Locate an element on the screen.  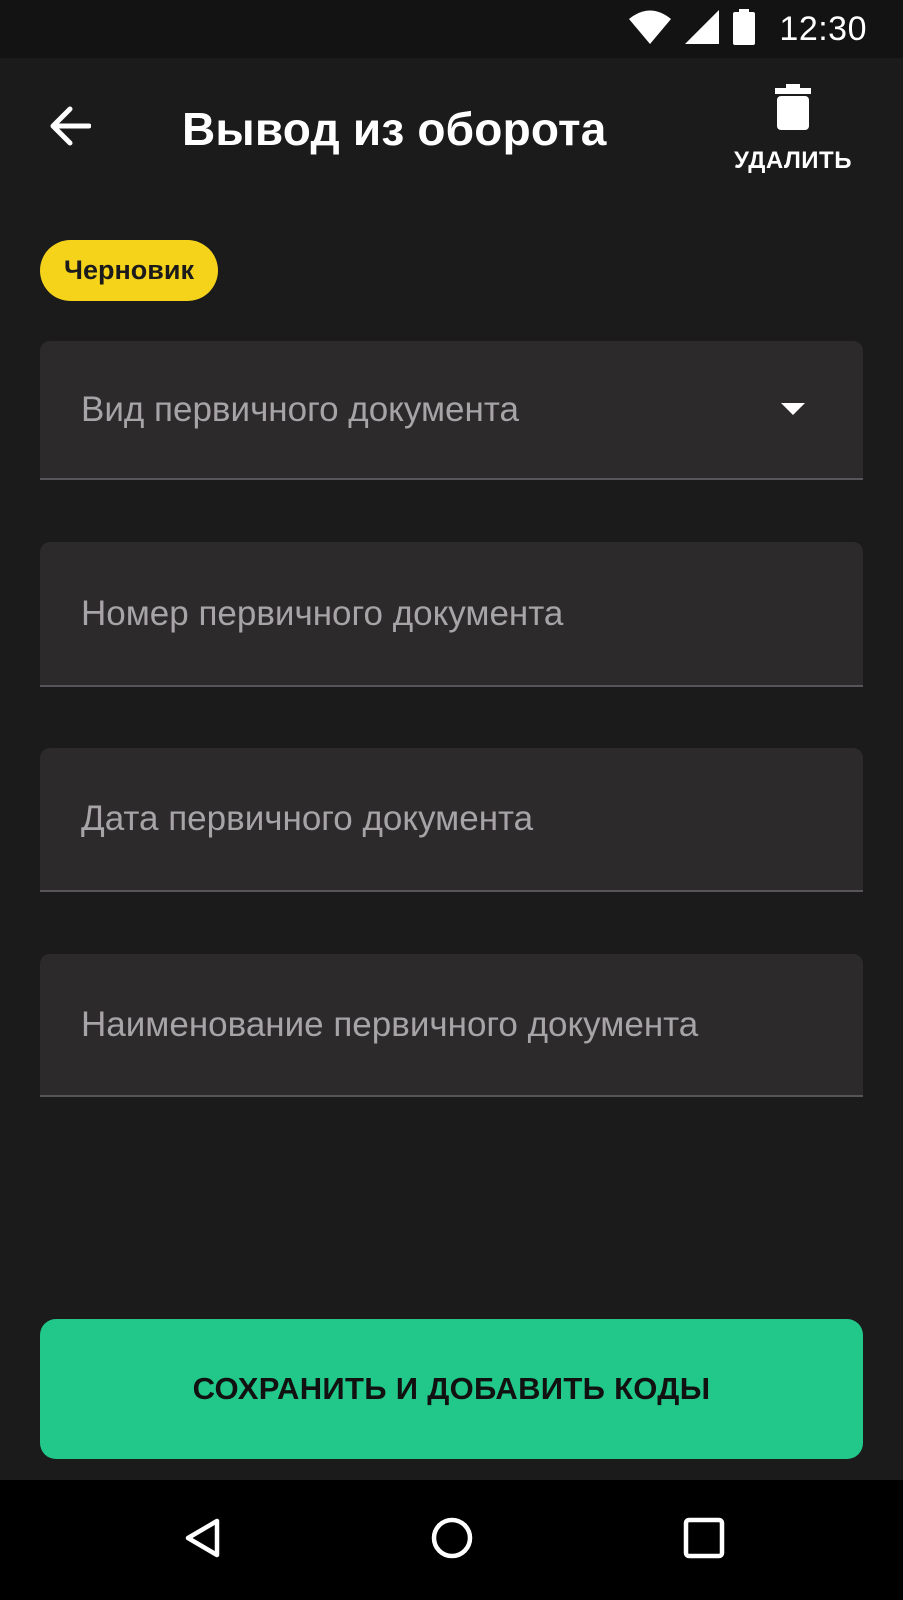
document-number-field: Номер первичного документа is located at coordinates (451, 614).